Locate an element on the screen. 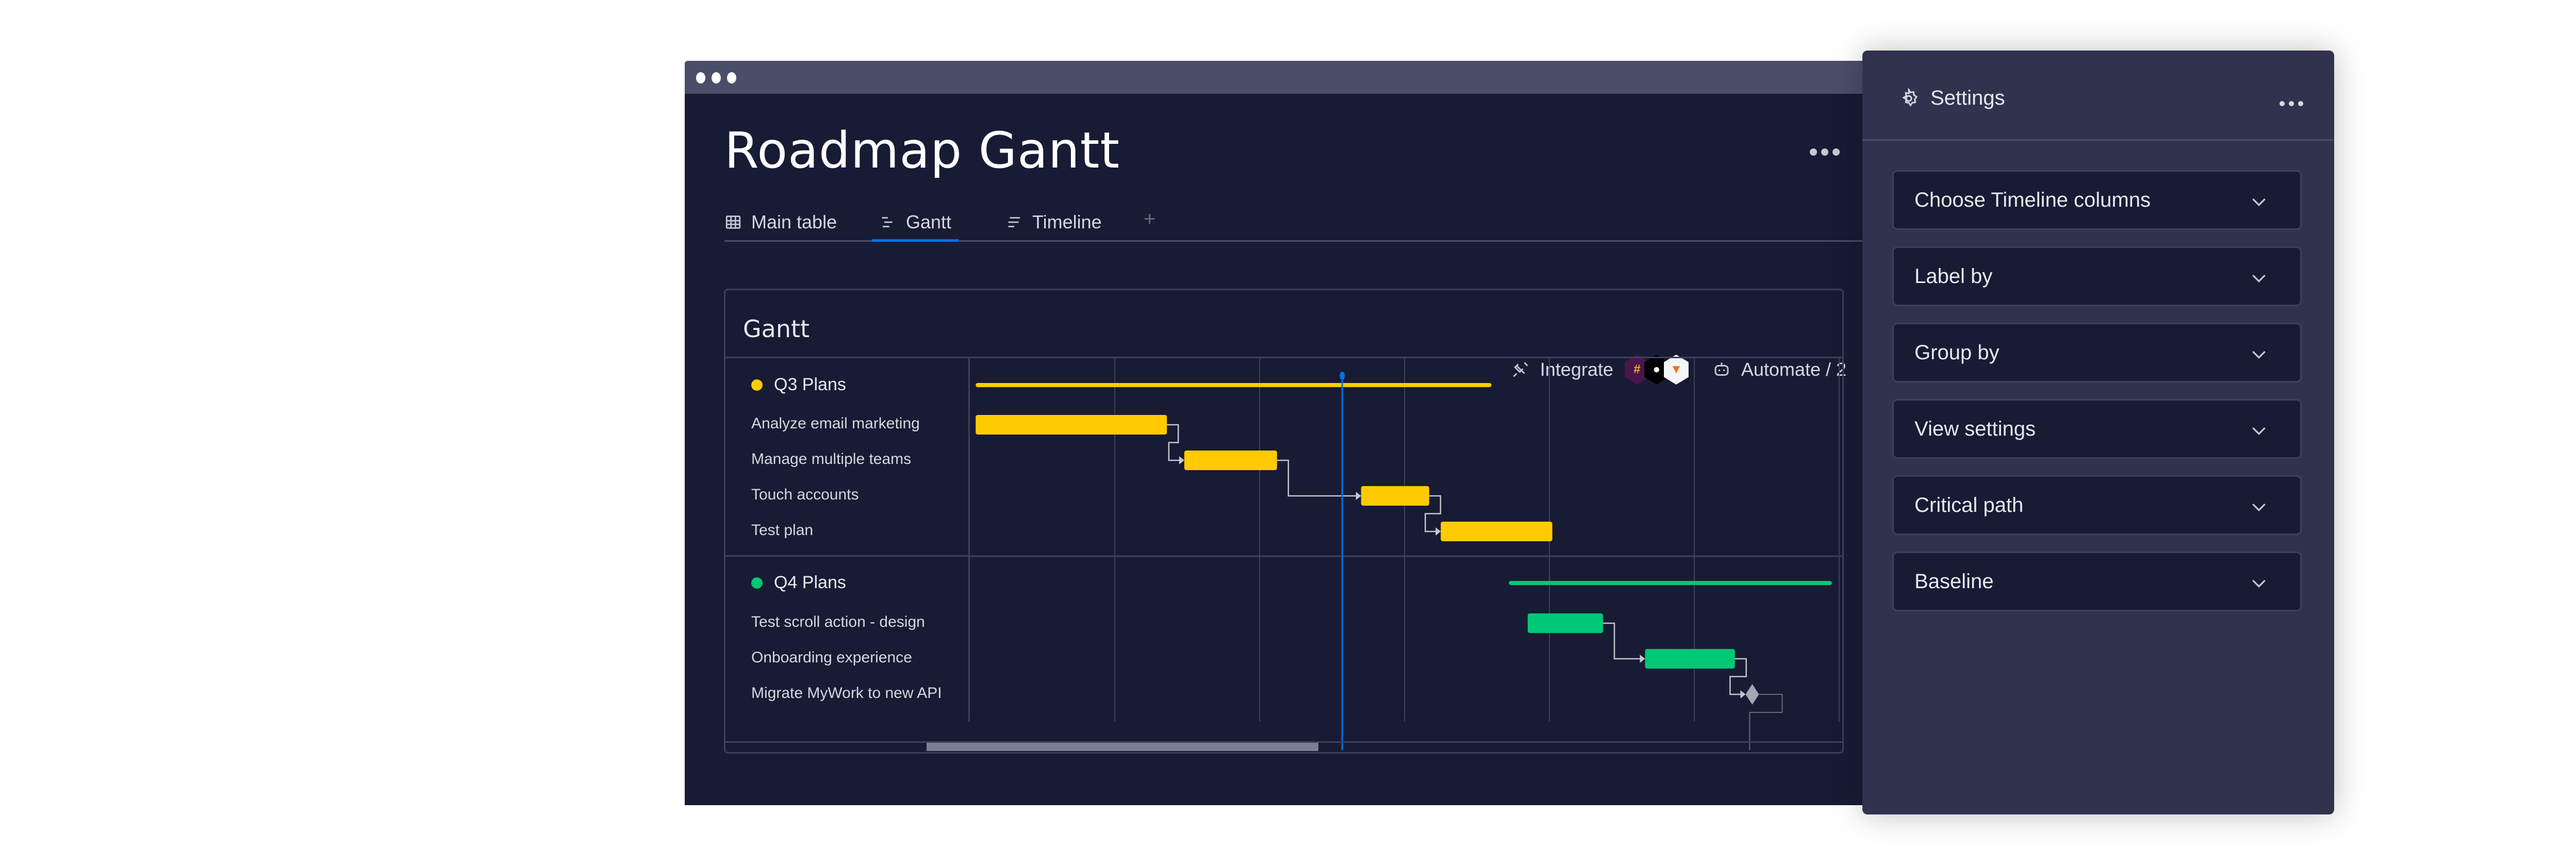  table-icon is located at coordinates (733, 222).